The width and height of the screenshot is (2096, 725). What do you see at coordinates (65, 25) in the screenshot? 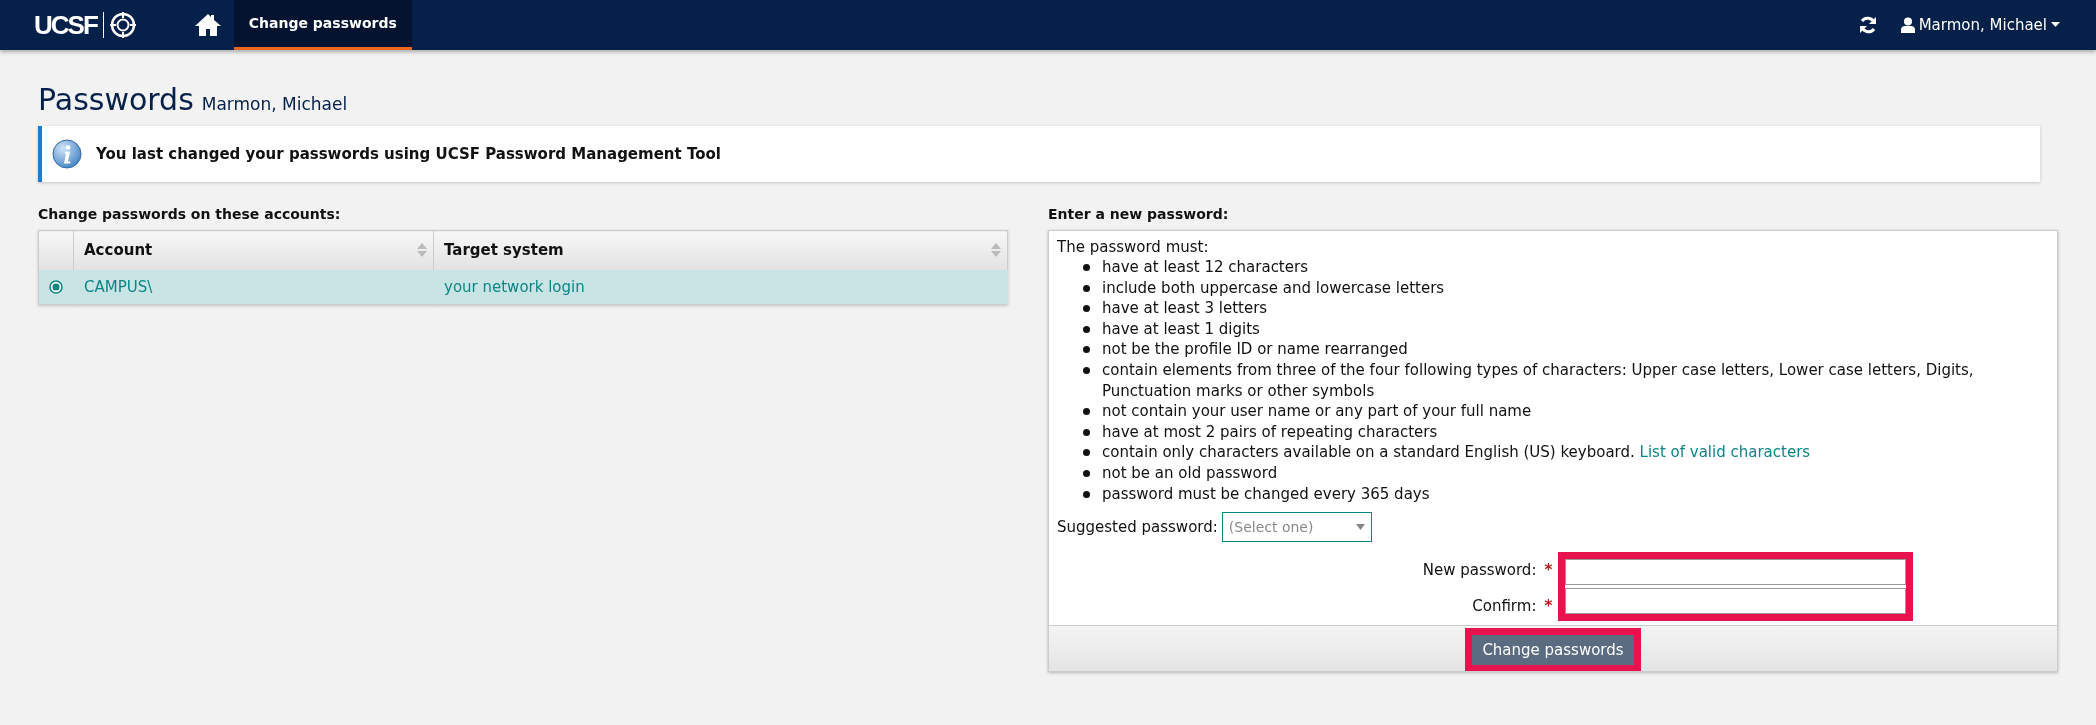
I see `logo-text: UCSF` at bounding box center [65, 25].